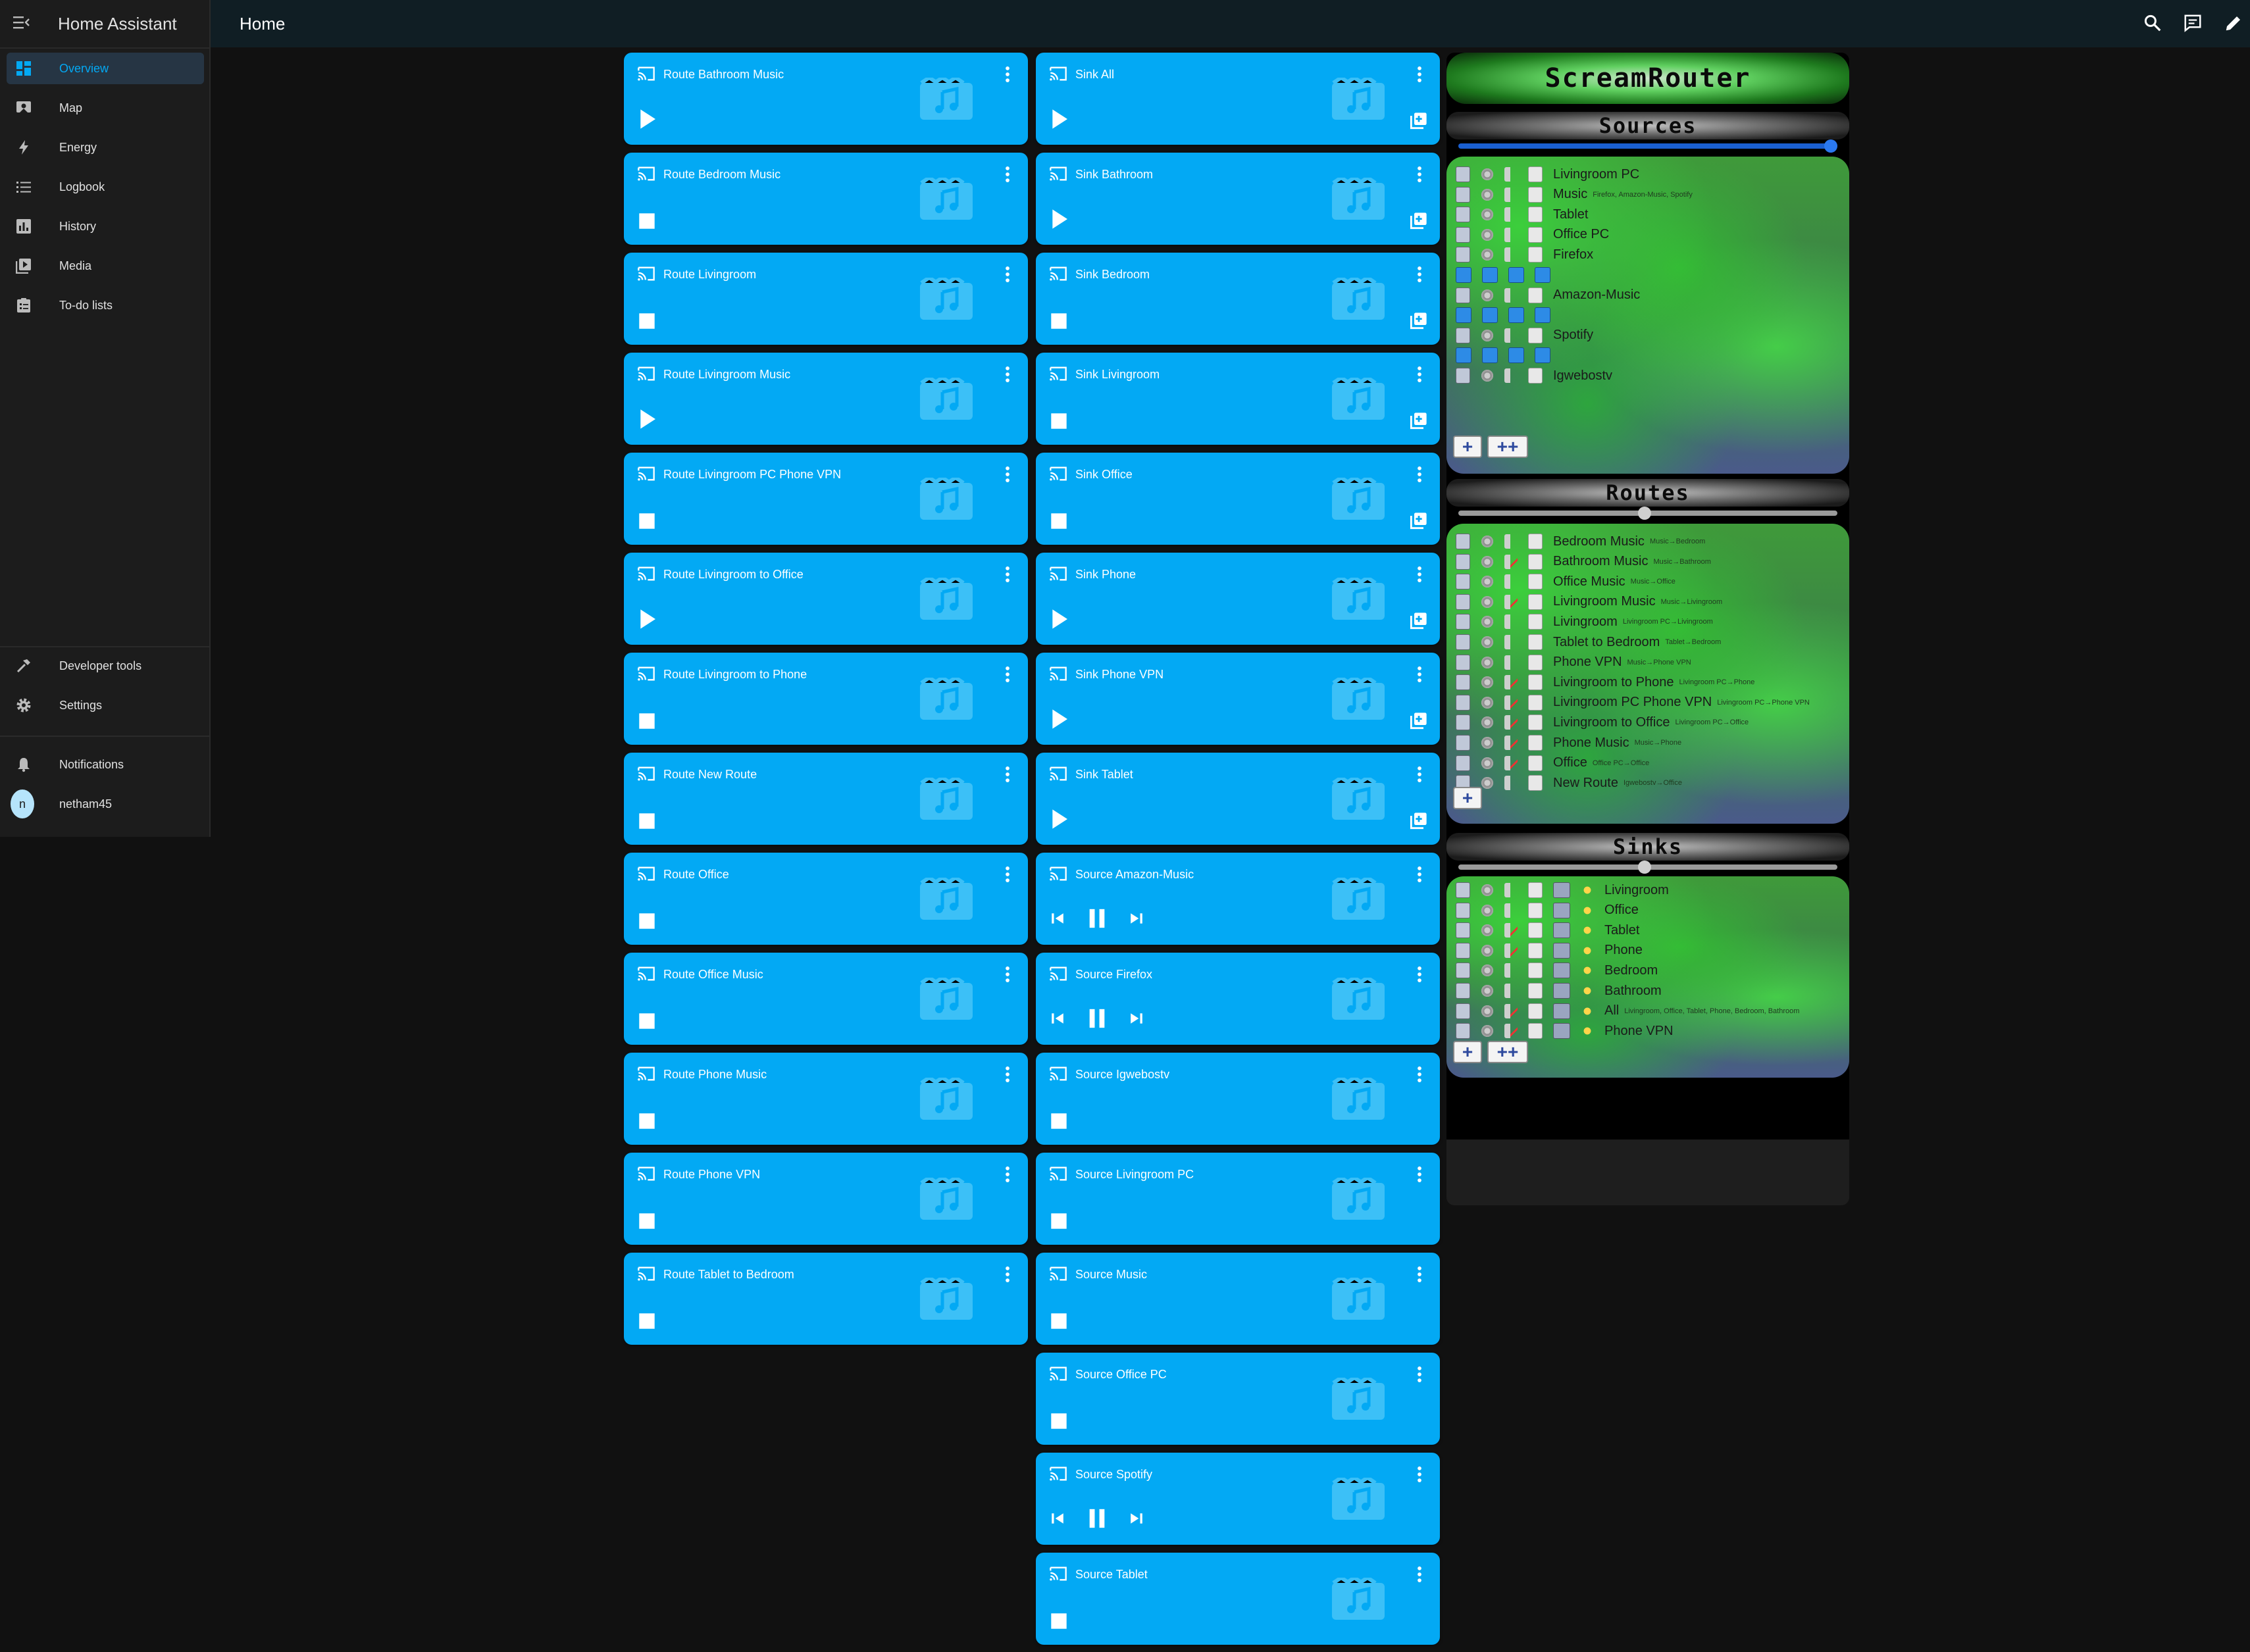 The image size is (2250, 1652). Describe the element at coordinates (1524, 255) in the screenshot. I see `source-row: Firefox` at that location.